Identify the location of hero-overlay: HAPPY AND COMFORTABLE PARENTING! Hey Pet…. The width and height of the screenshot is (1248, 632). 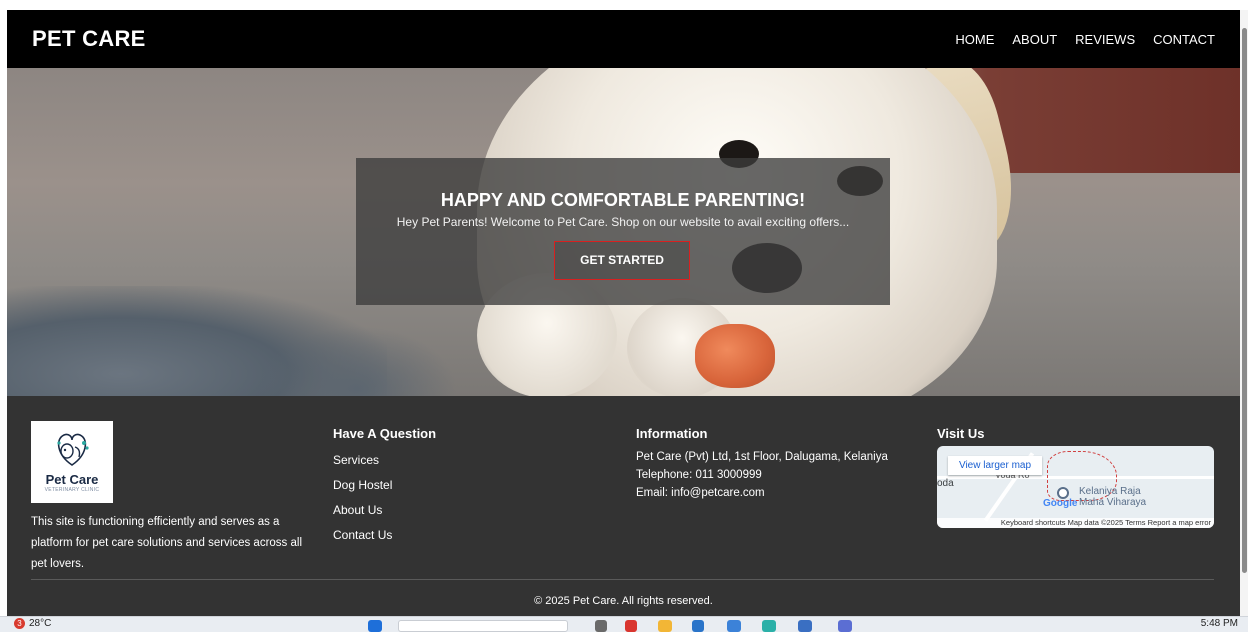
(623, 231).